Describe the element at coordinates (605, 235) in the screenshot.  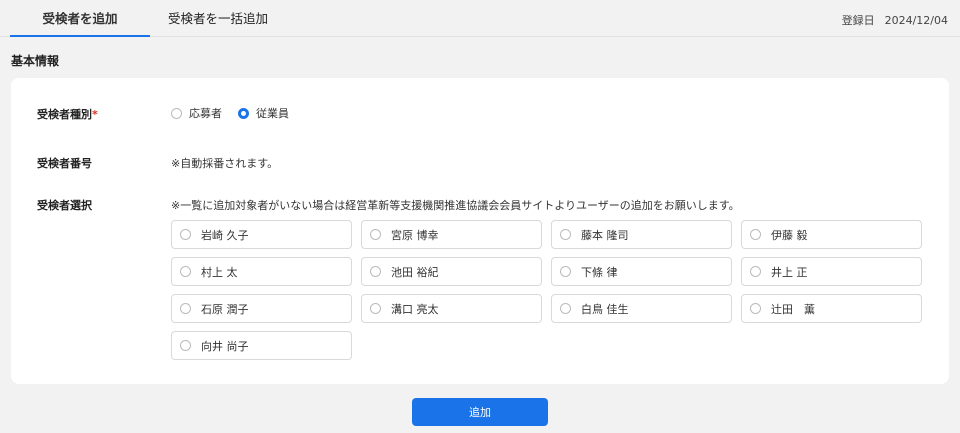
I see `candidate-name: 藤本 隆司` at that location.